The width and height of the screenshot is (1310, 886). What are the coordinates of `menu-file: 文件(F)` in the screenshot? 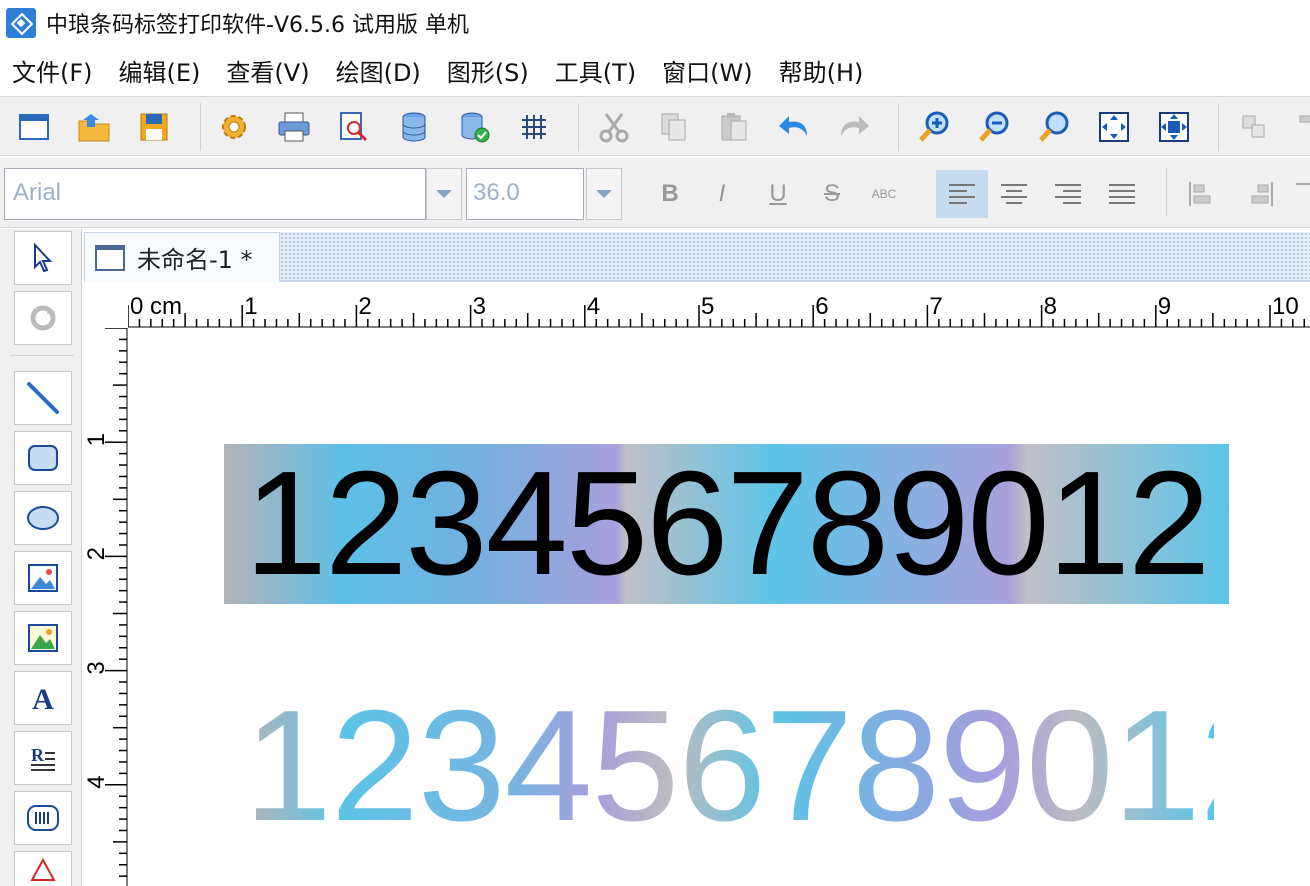 It's located at (52, 70).